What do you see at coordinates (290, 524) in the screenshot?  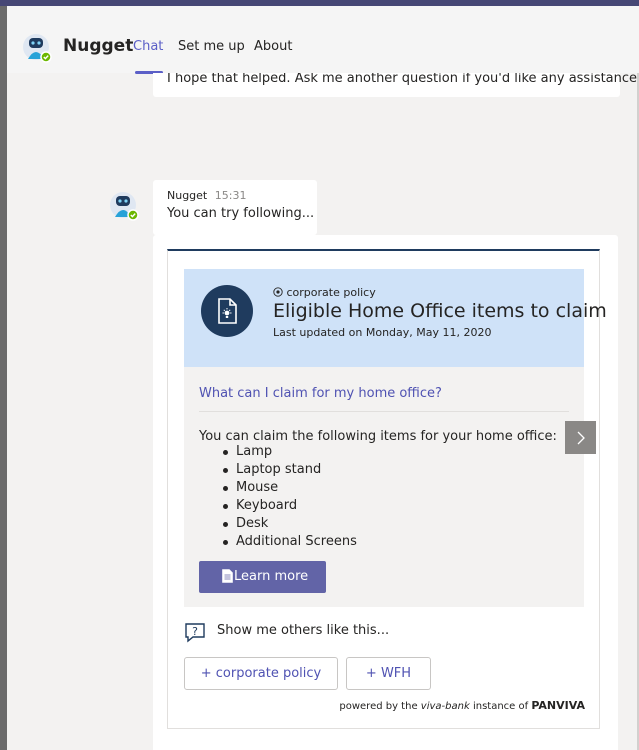 I see `list-item: Desk` at bounding box center [290, 524].